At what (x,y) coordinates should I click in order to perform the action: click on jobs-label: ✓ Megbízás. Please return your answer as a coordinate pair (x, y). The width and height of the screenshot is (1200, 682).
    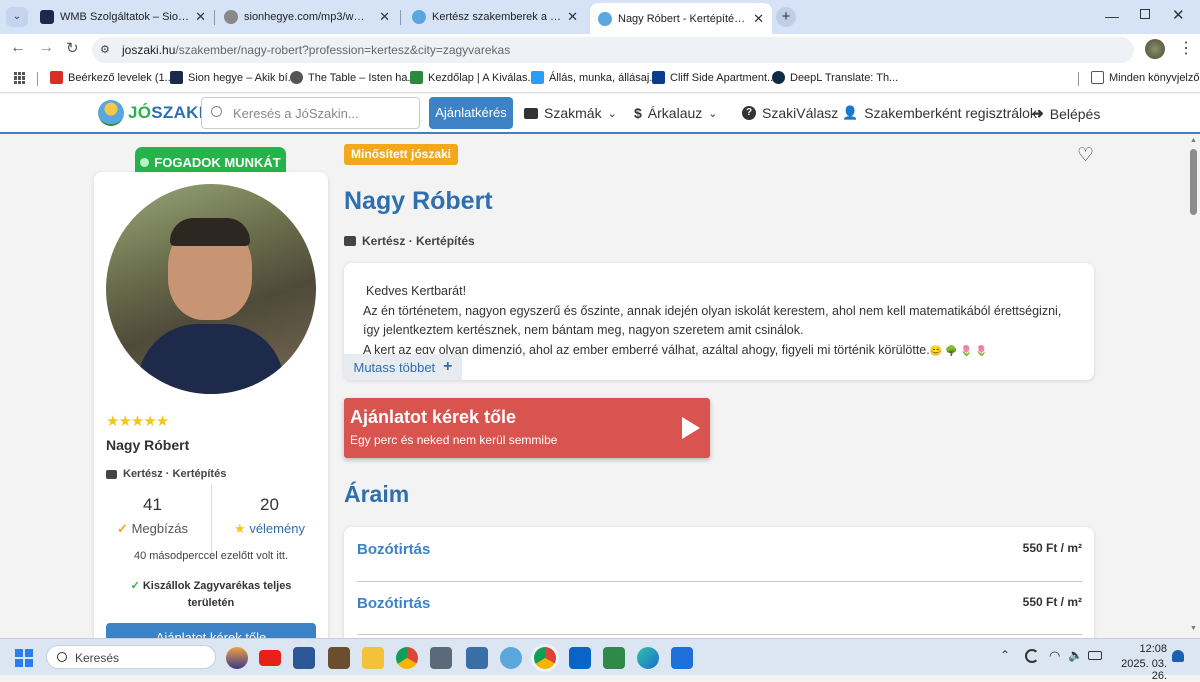
    Looking at the image, I should click on (152, 529).